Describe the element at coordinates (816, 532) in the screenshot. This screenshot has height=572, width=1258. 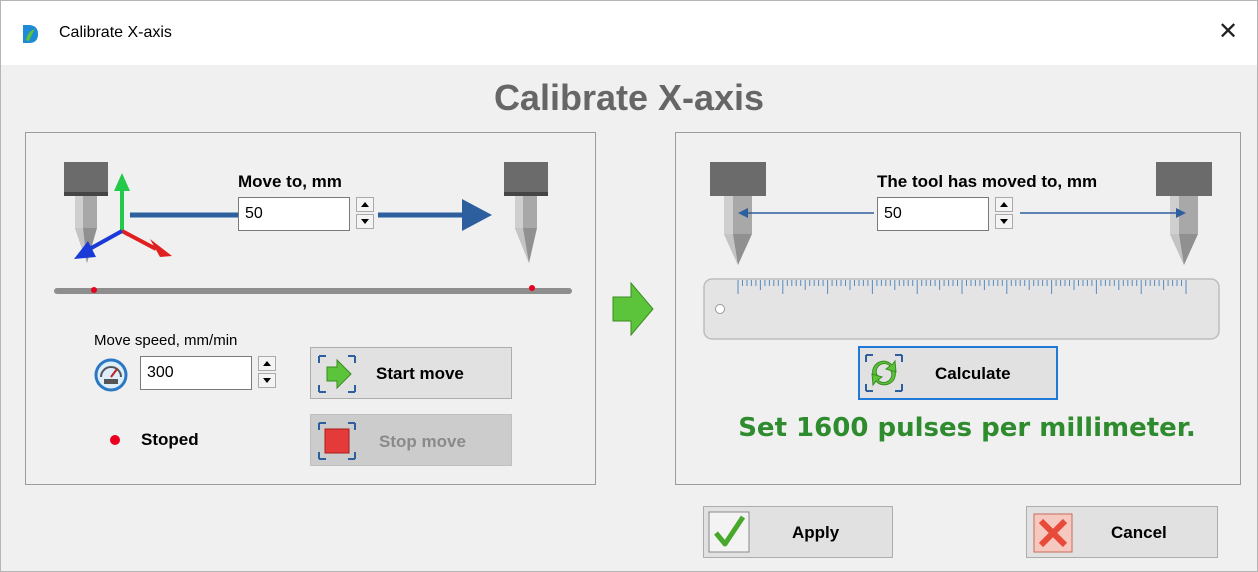
I see `apply-label: Apply` at that location.